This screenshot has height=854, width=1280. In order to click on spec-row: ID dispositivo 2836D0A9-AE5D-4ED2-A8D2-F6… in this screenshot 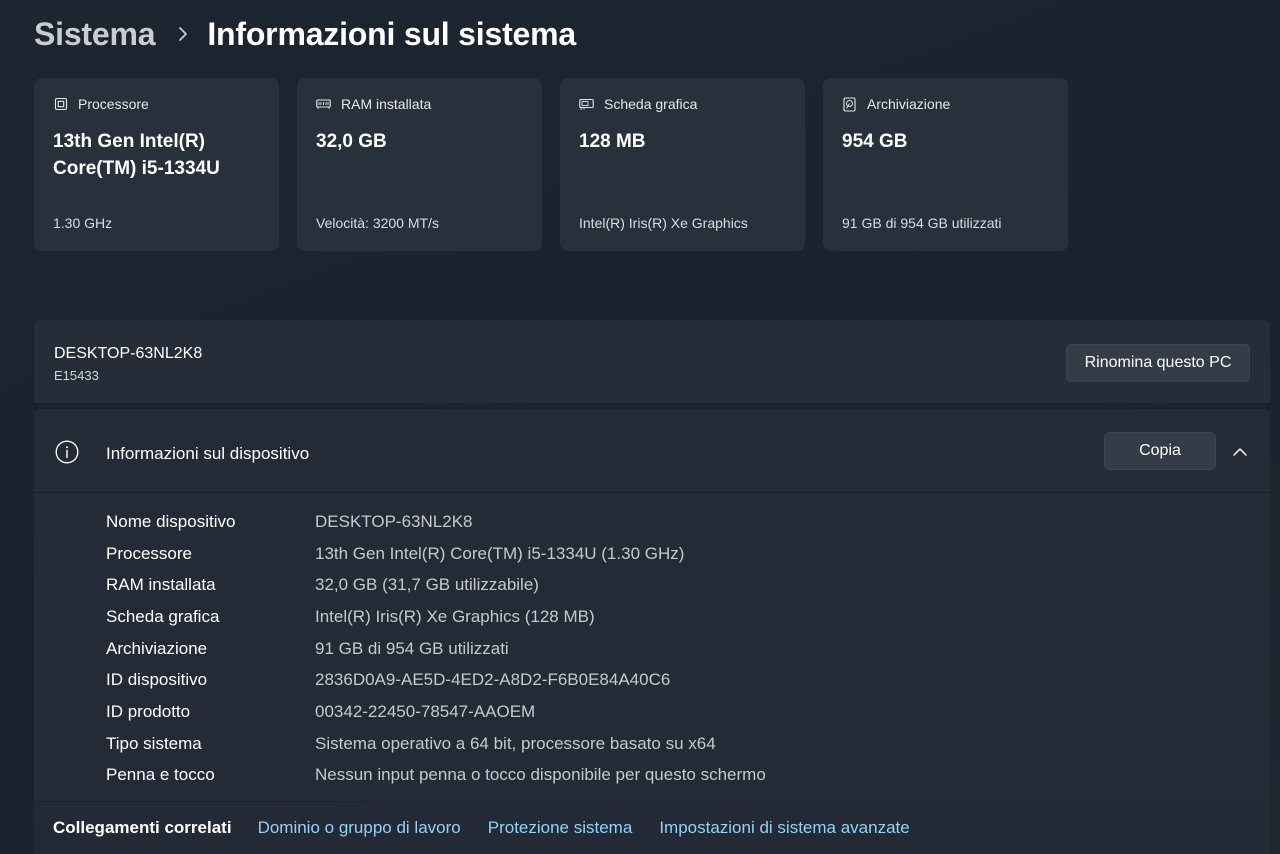, I will do `click(436, 680)`.